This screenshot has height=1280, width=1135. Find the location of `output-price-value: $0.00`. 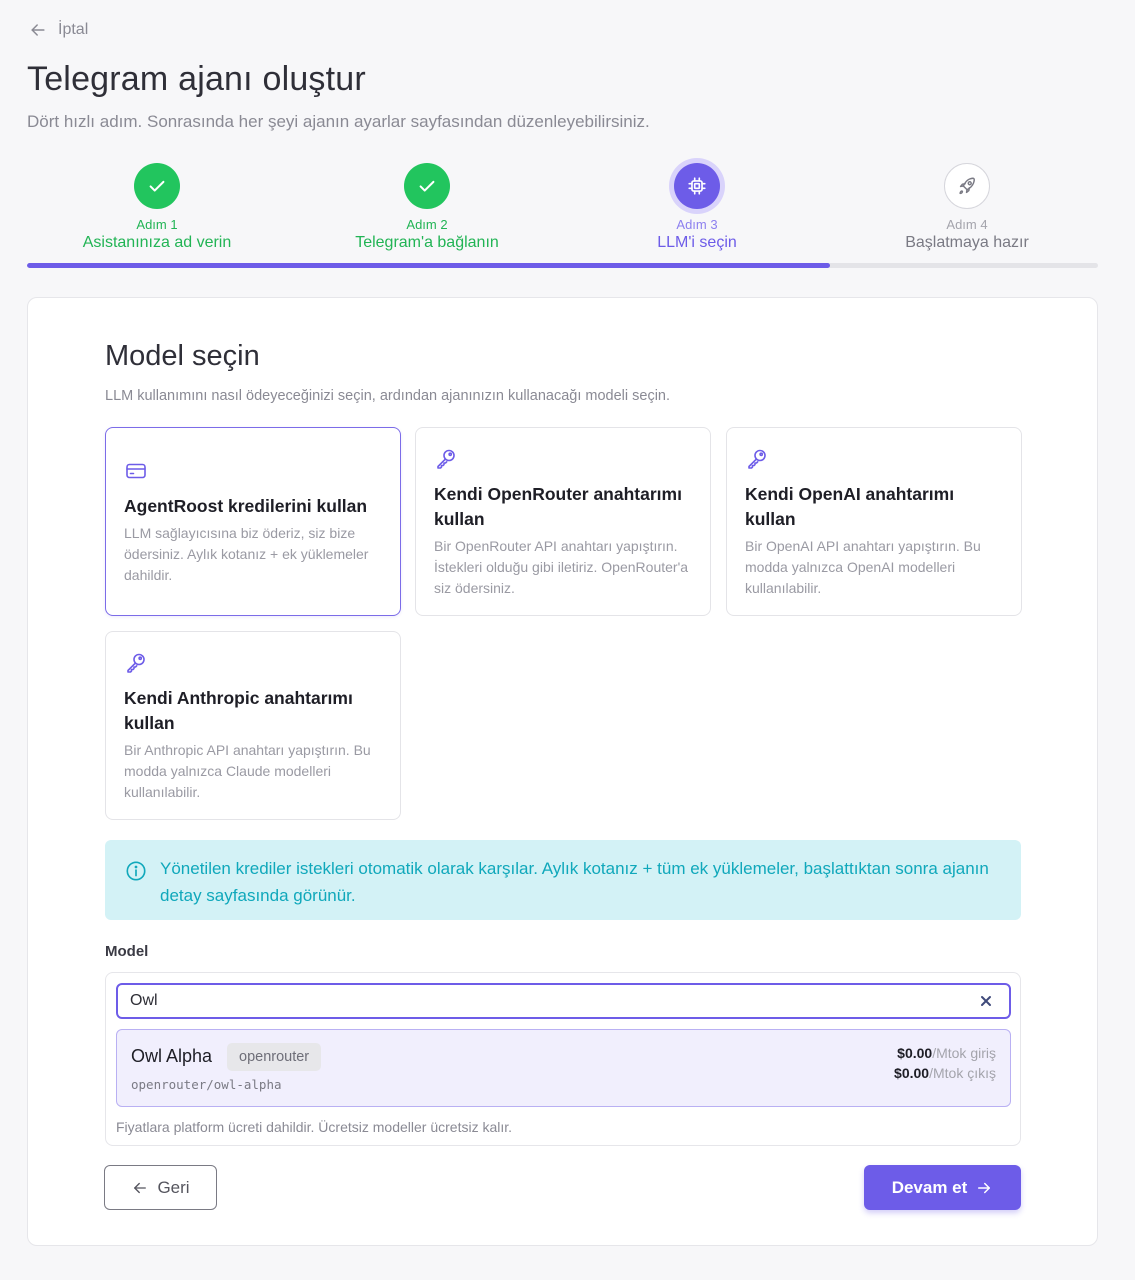

output-price-value: $0.00 is located at coordinates (912, 1073).